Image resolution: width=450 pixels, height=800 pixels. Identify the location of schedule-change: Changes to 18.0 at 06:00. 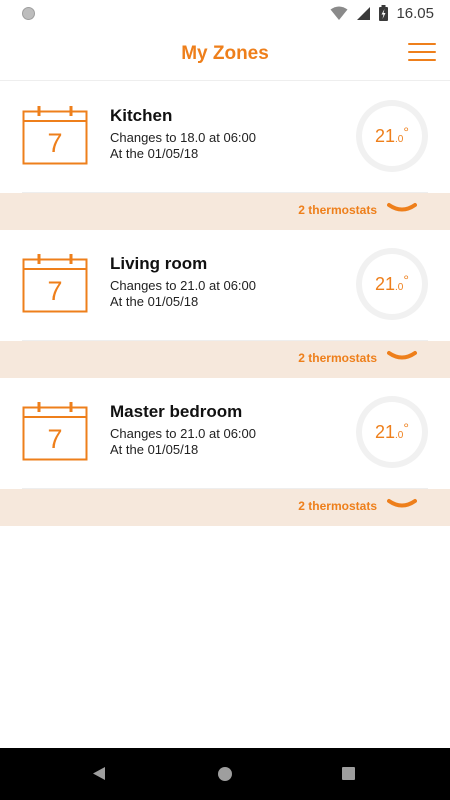
(183, 137).